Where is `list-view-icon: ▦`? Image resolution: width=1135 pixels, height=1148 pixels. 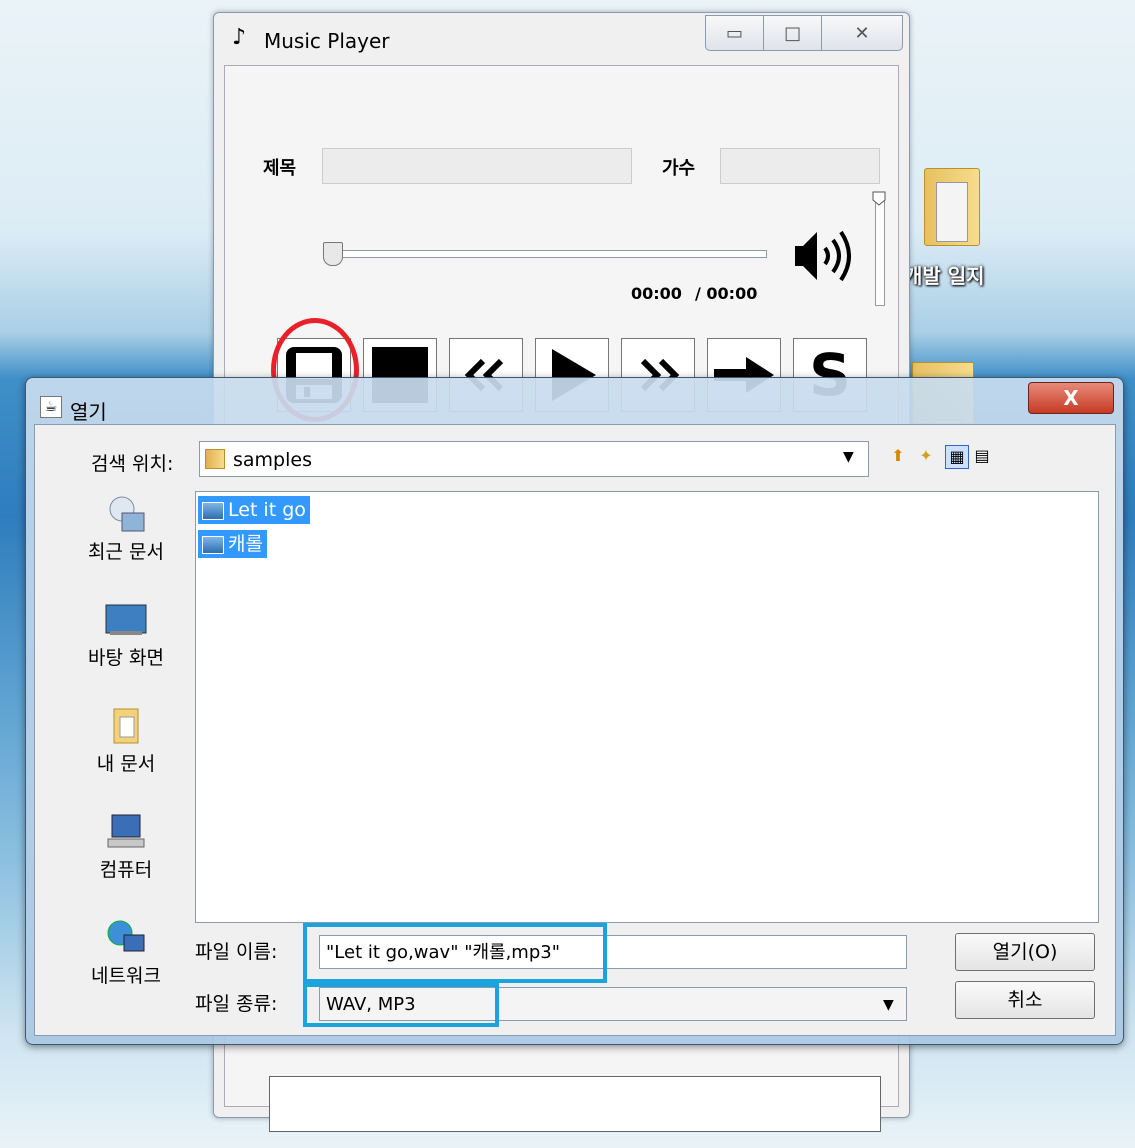
list-view-icon: ▦ is located at coordinates (957, 457).